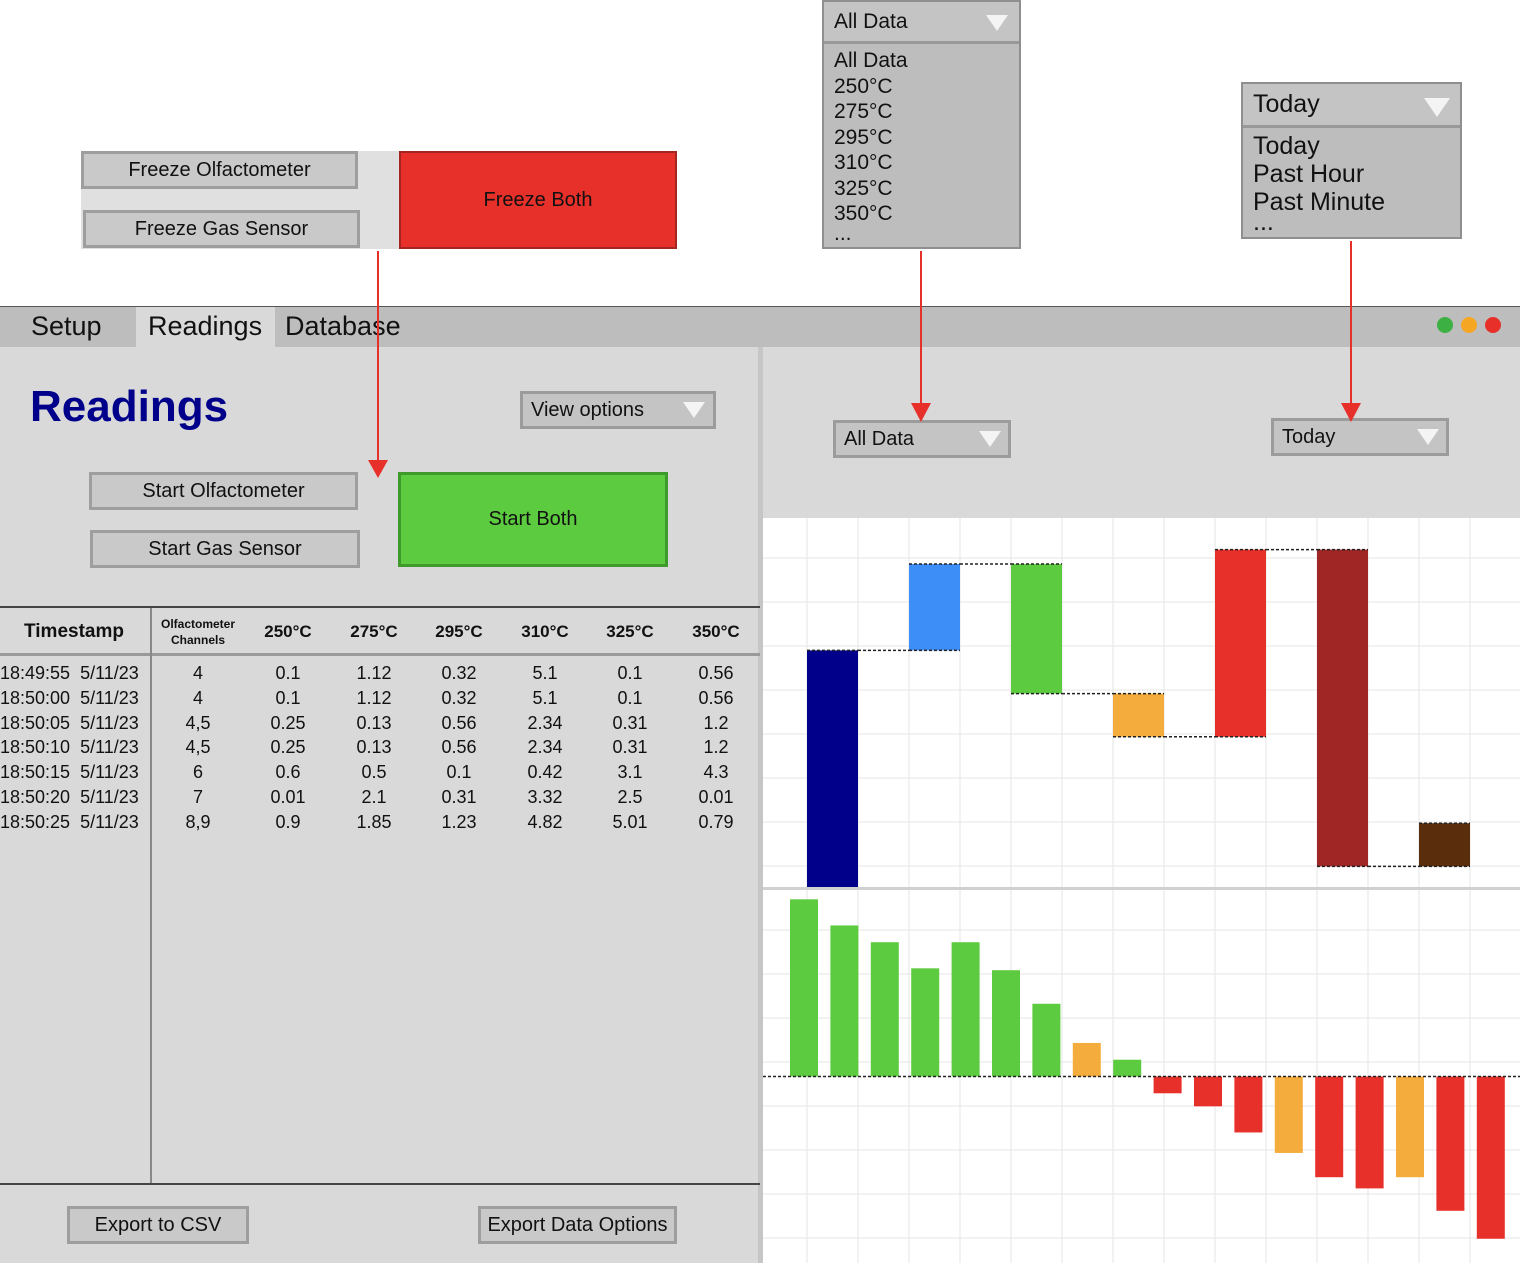 The width and height of the screenshot is (1520, 1263). I want to click on table-cell: 4.82, so click(545, 821).